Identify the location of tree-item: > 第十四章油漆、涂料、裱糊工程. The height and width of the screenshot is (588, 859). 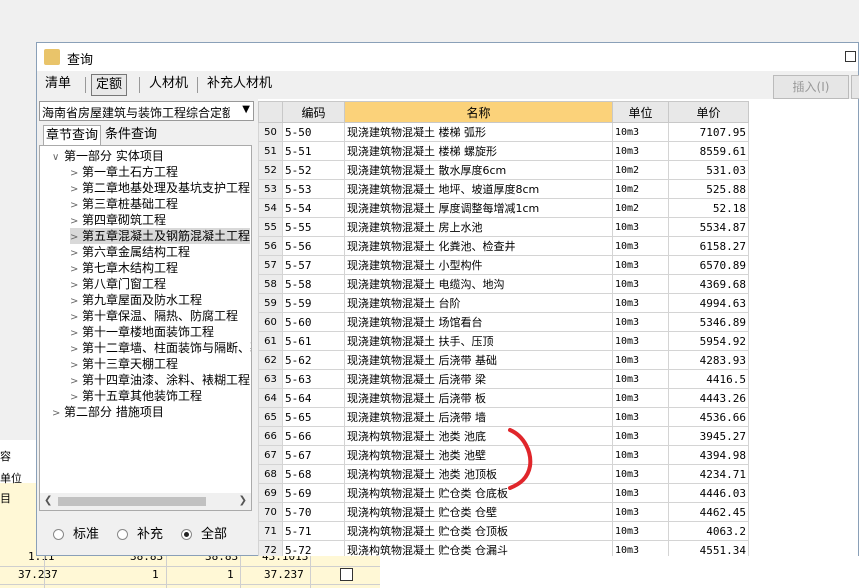
(160, 380).